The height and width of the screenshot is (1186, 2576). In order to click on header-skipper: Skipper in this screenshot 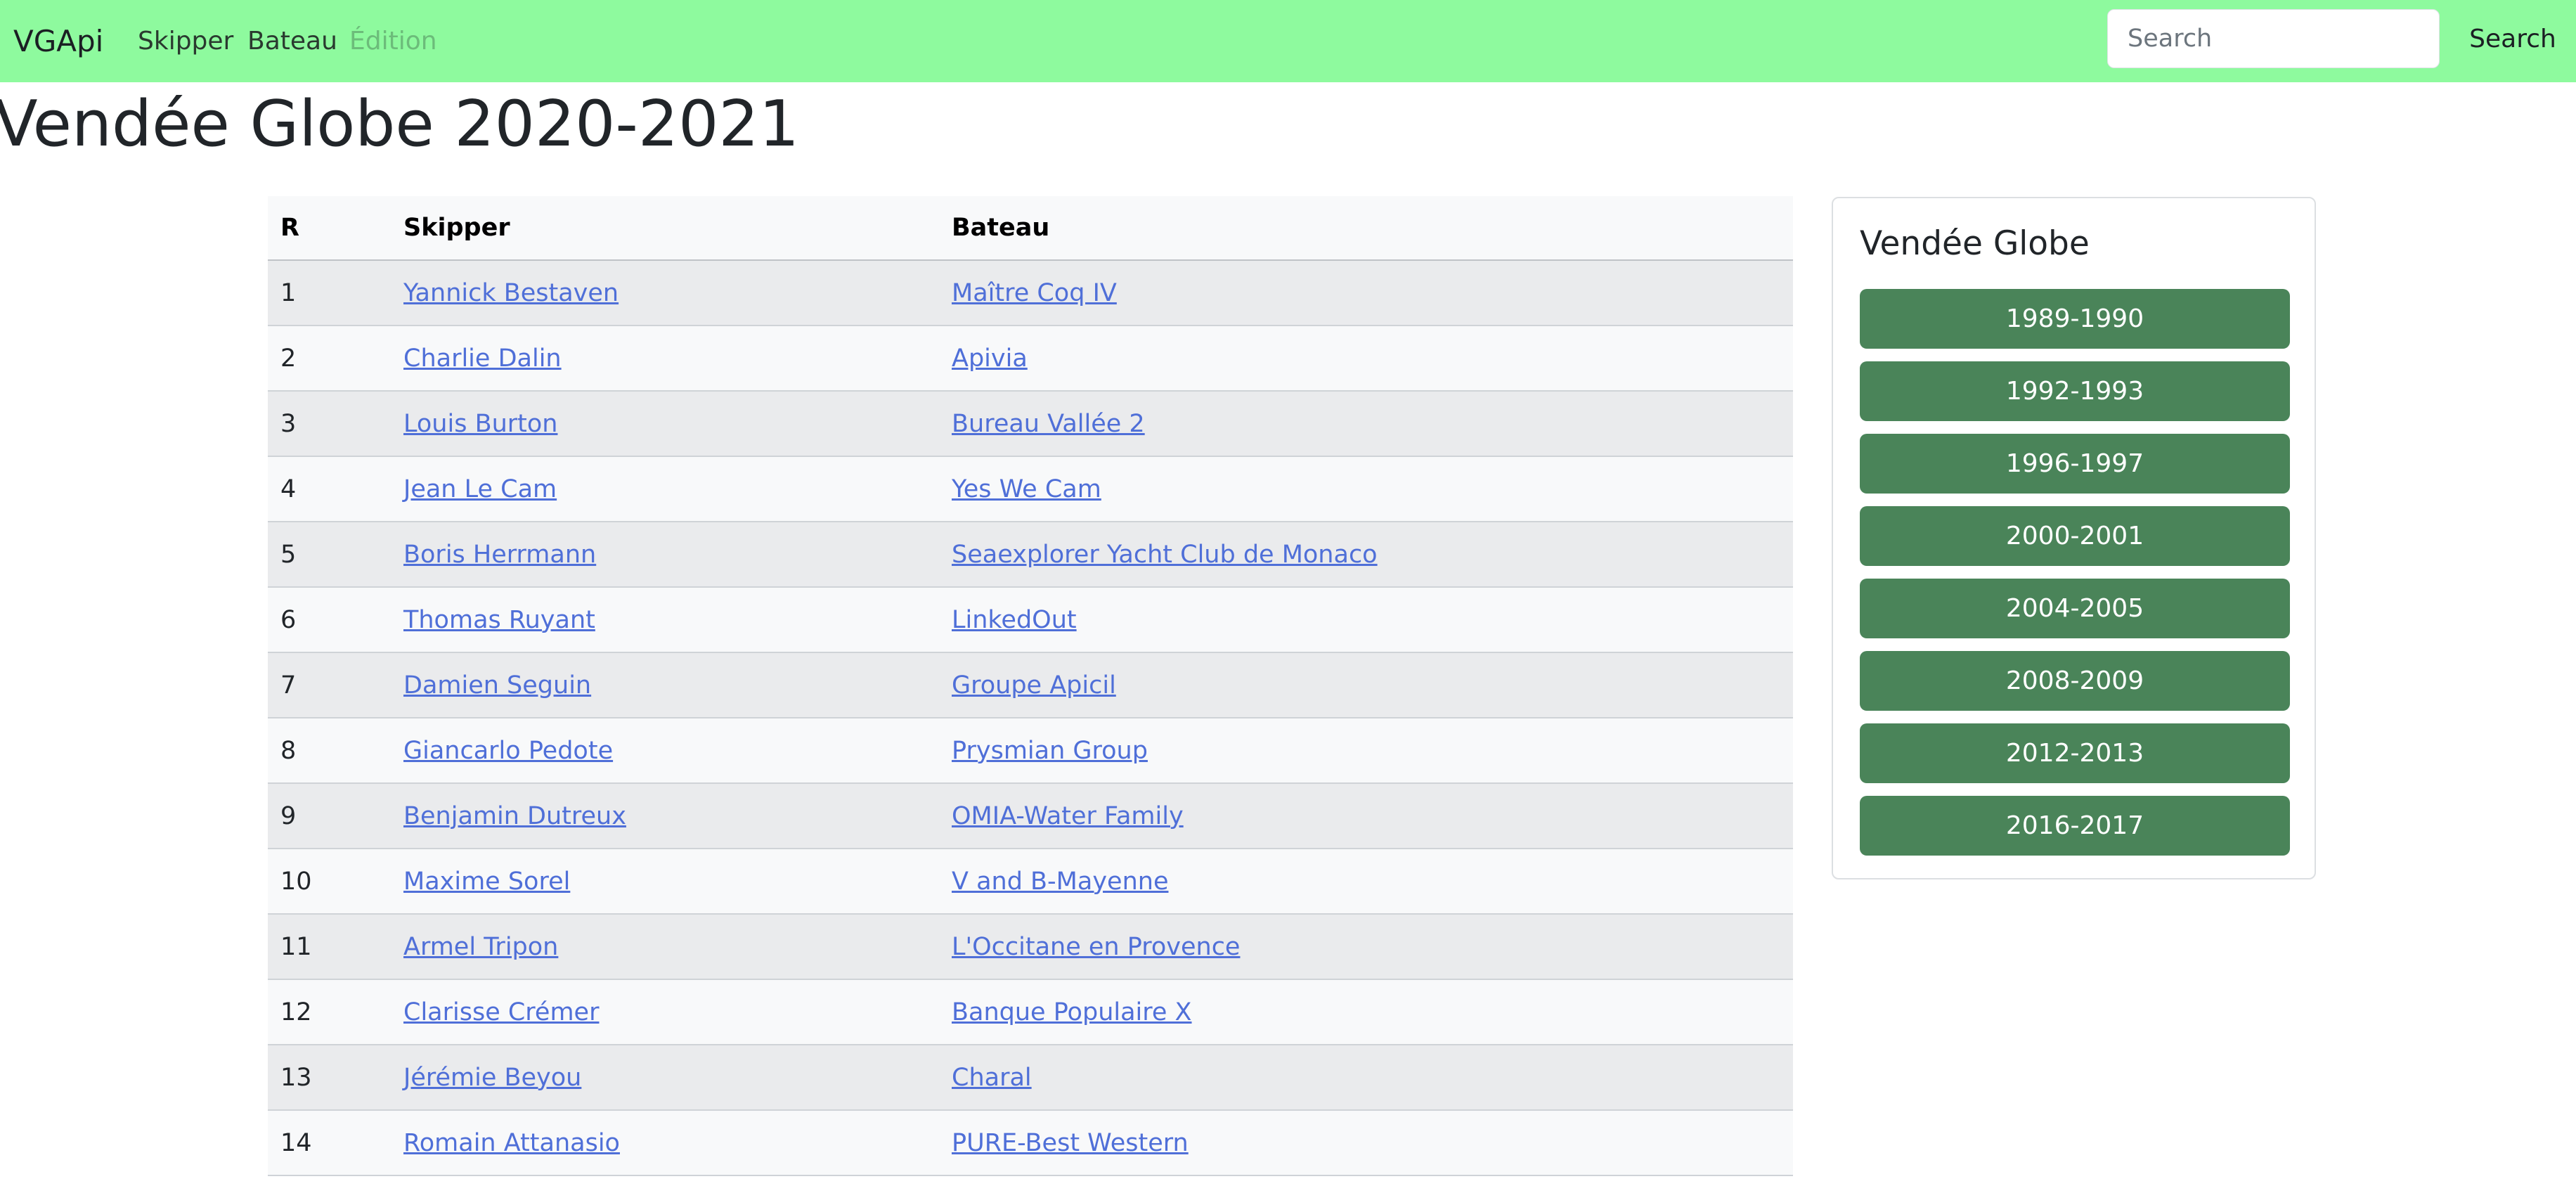, I will do `click(665, 228)`.